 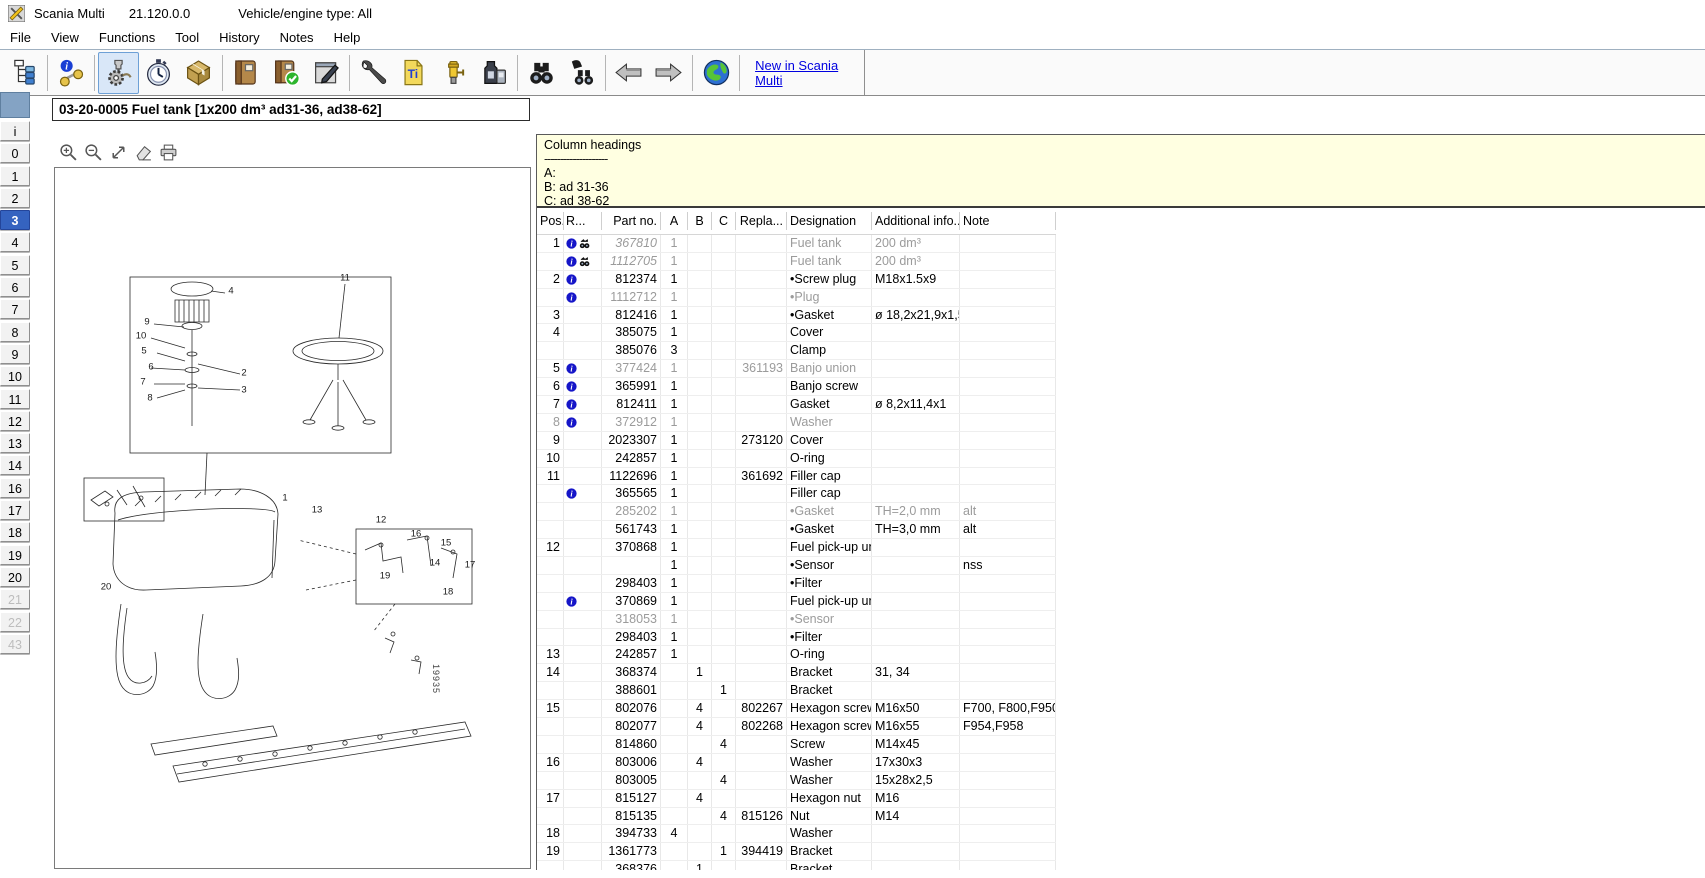 I want to click on vehicle-info-button: i, so click(x=71, y=73).